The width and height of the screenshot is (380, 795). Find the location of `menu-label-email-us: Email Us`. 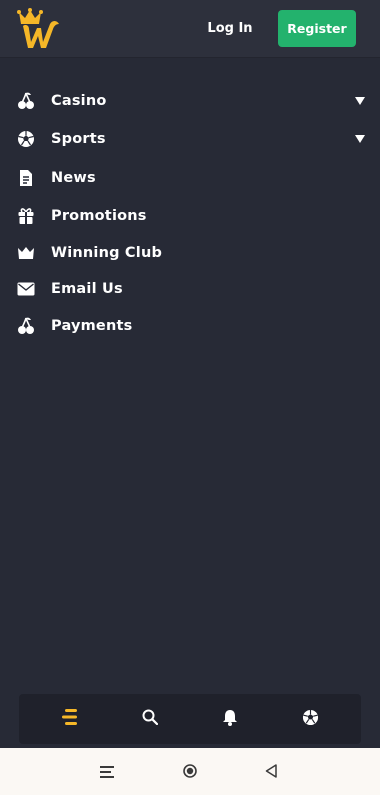

menu-label-email-us: Email Us is located at coordinates (87, 289).